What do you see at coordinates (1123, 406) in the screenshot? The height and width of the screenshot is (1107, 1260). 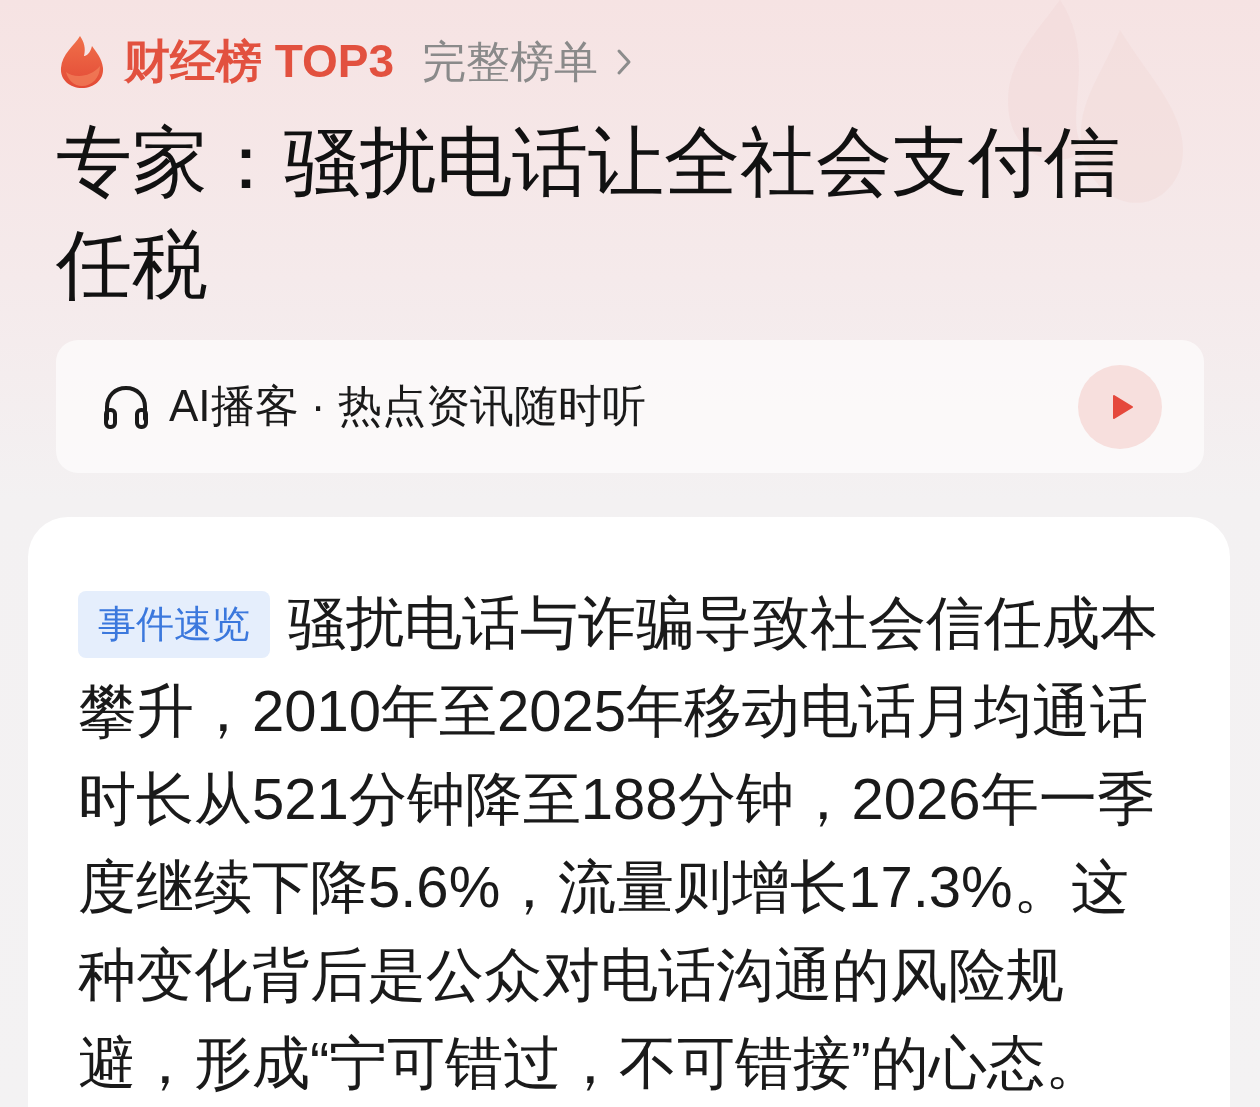 I see `play-icon` at bounding box center [1123, 406].